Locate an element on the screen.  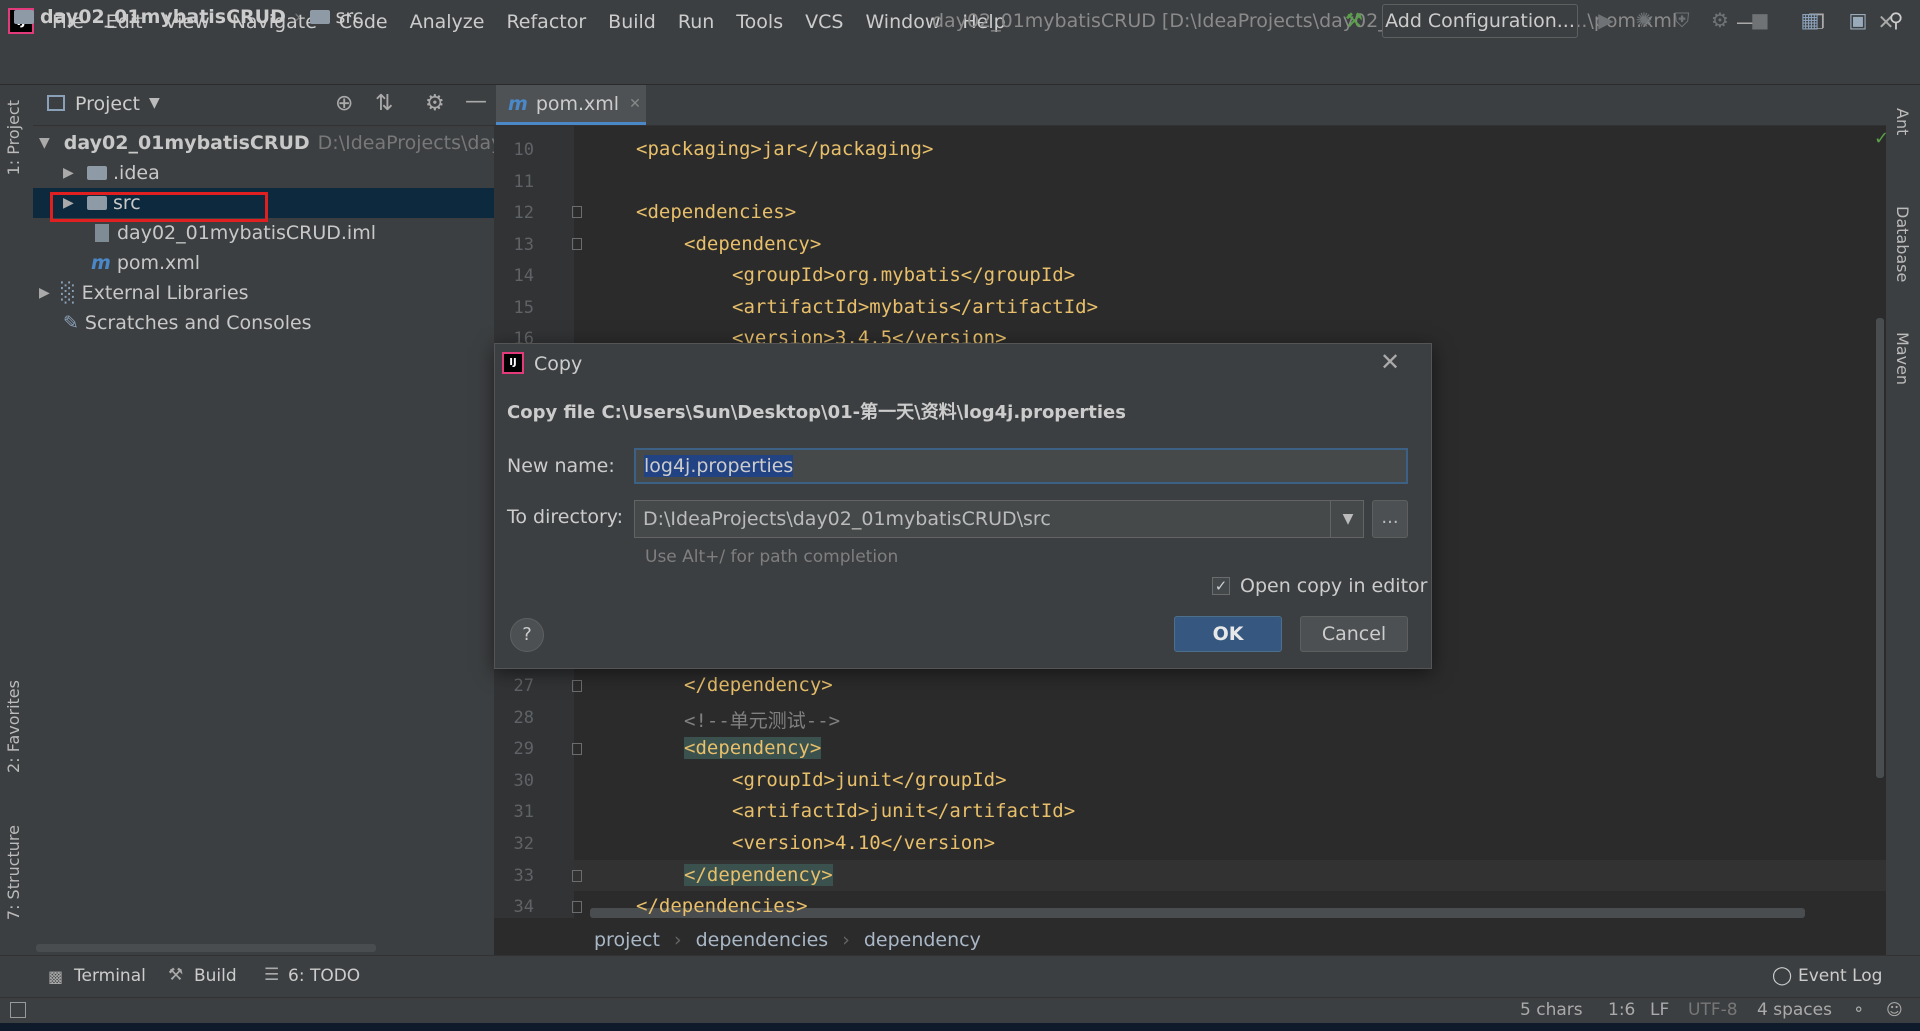
tab-maven: Maven is located at coordinates (1902, 358).